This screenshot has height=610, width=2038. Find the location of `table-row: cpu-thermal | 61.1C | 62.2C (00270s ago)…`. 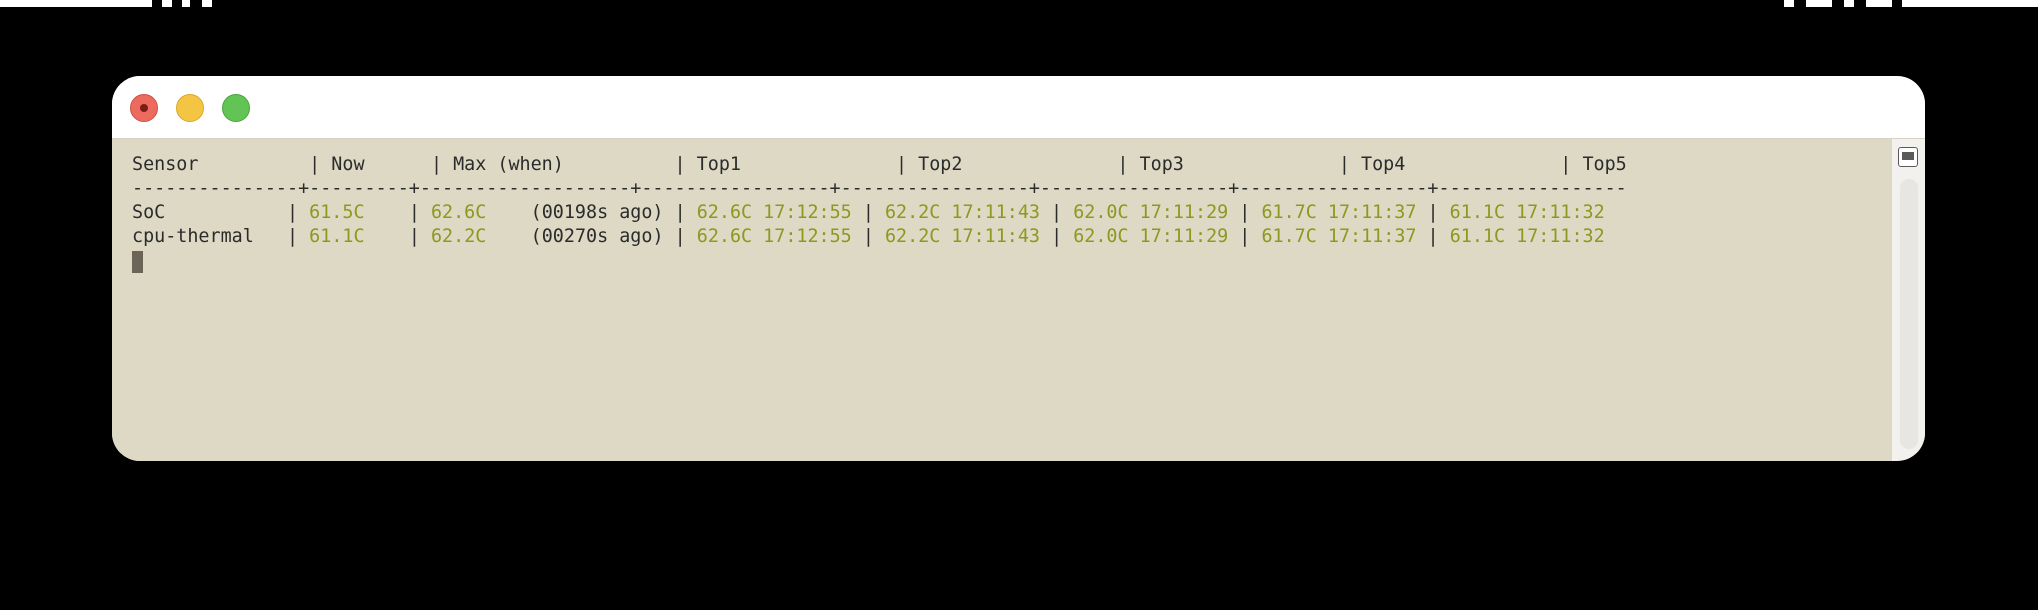

table-row: cpu-thermal | 61.1C | 62.2C (00270s ago)… is located at coordinates (868, 236).